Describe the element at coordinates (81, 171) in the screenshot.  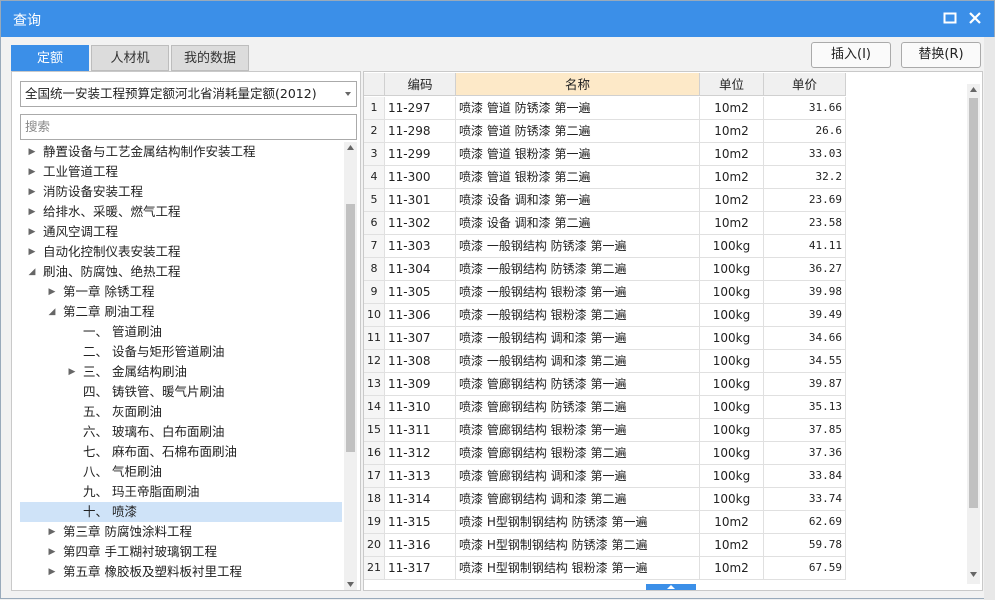
I see `tree-node-label: 工业管道工程` at that location.